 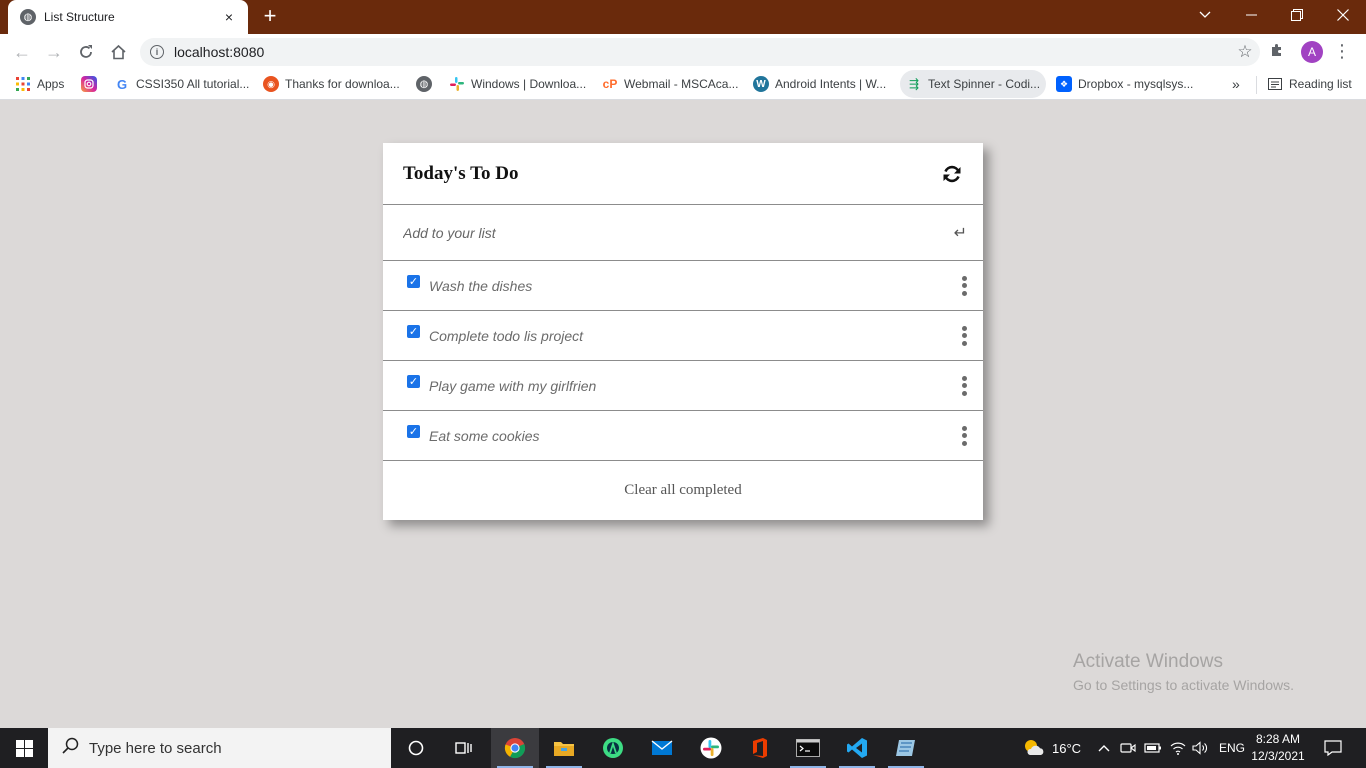 What do you see at coordinates (760, 748) in the screenshot?
I see `office-icon` at bounding box center [760, 748].